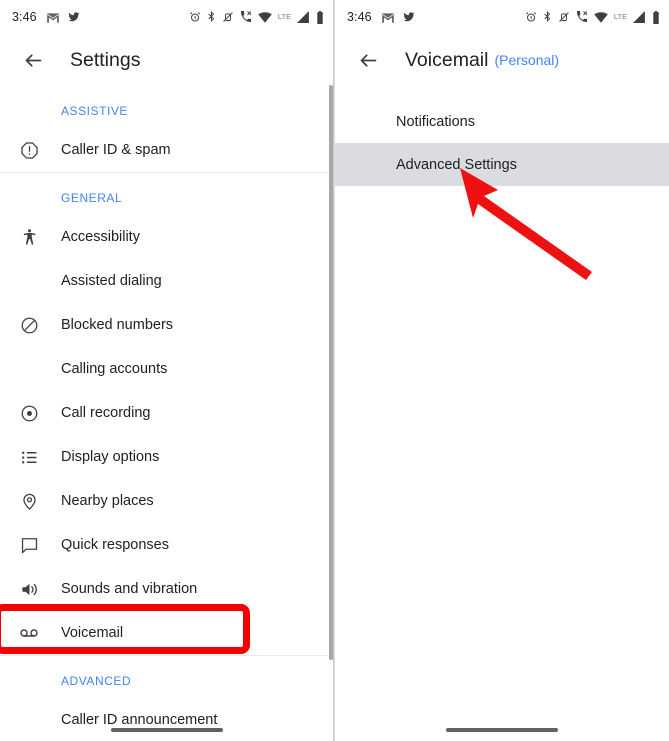  What do you see at coordinates (115, 545) in the screenshot?
I see `settings-row-label: Quick responses` at bounding box center [115, 545].